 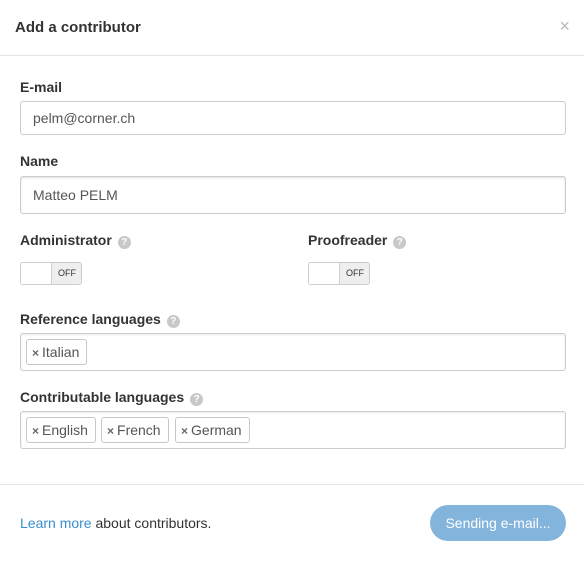 I want to click on learn-more-link: Learn more, so click(x=56, y=523).